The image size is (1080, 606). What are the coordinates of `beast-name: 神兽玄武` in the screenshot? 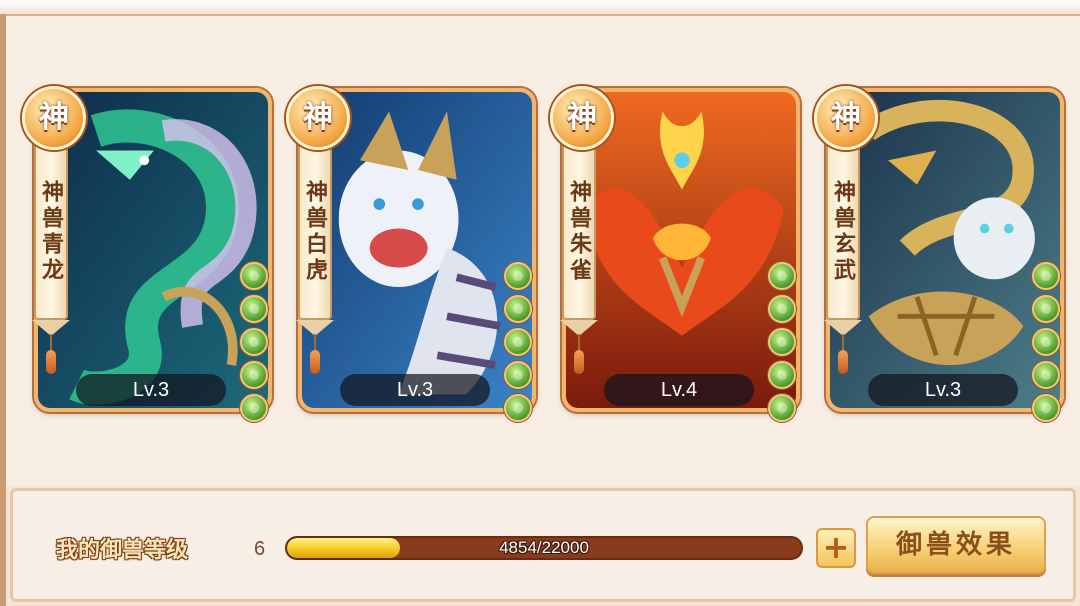 It's located at (843, 232).